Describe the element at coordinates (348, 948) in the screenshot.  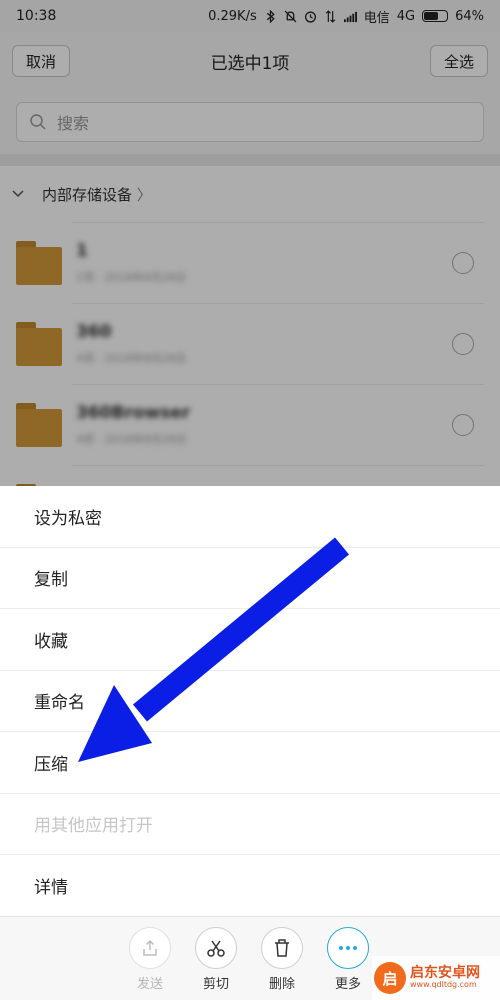
I see `more-icon` at that location.